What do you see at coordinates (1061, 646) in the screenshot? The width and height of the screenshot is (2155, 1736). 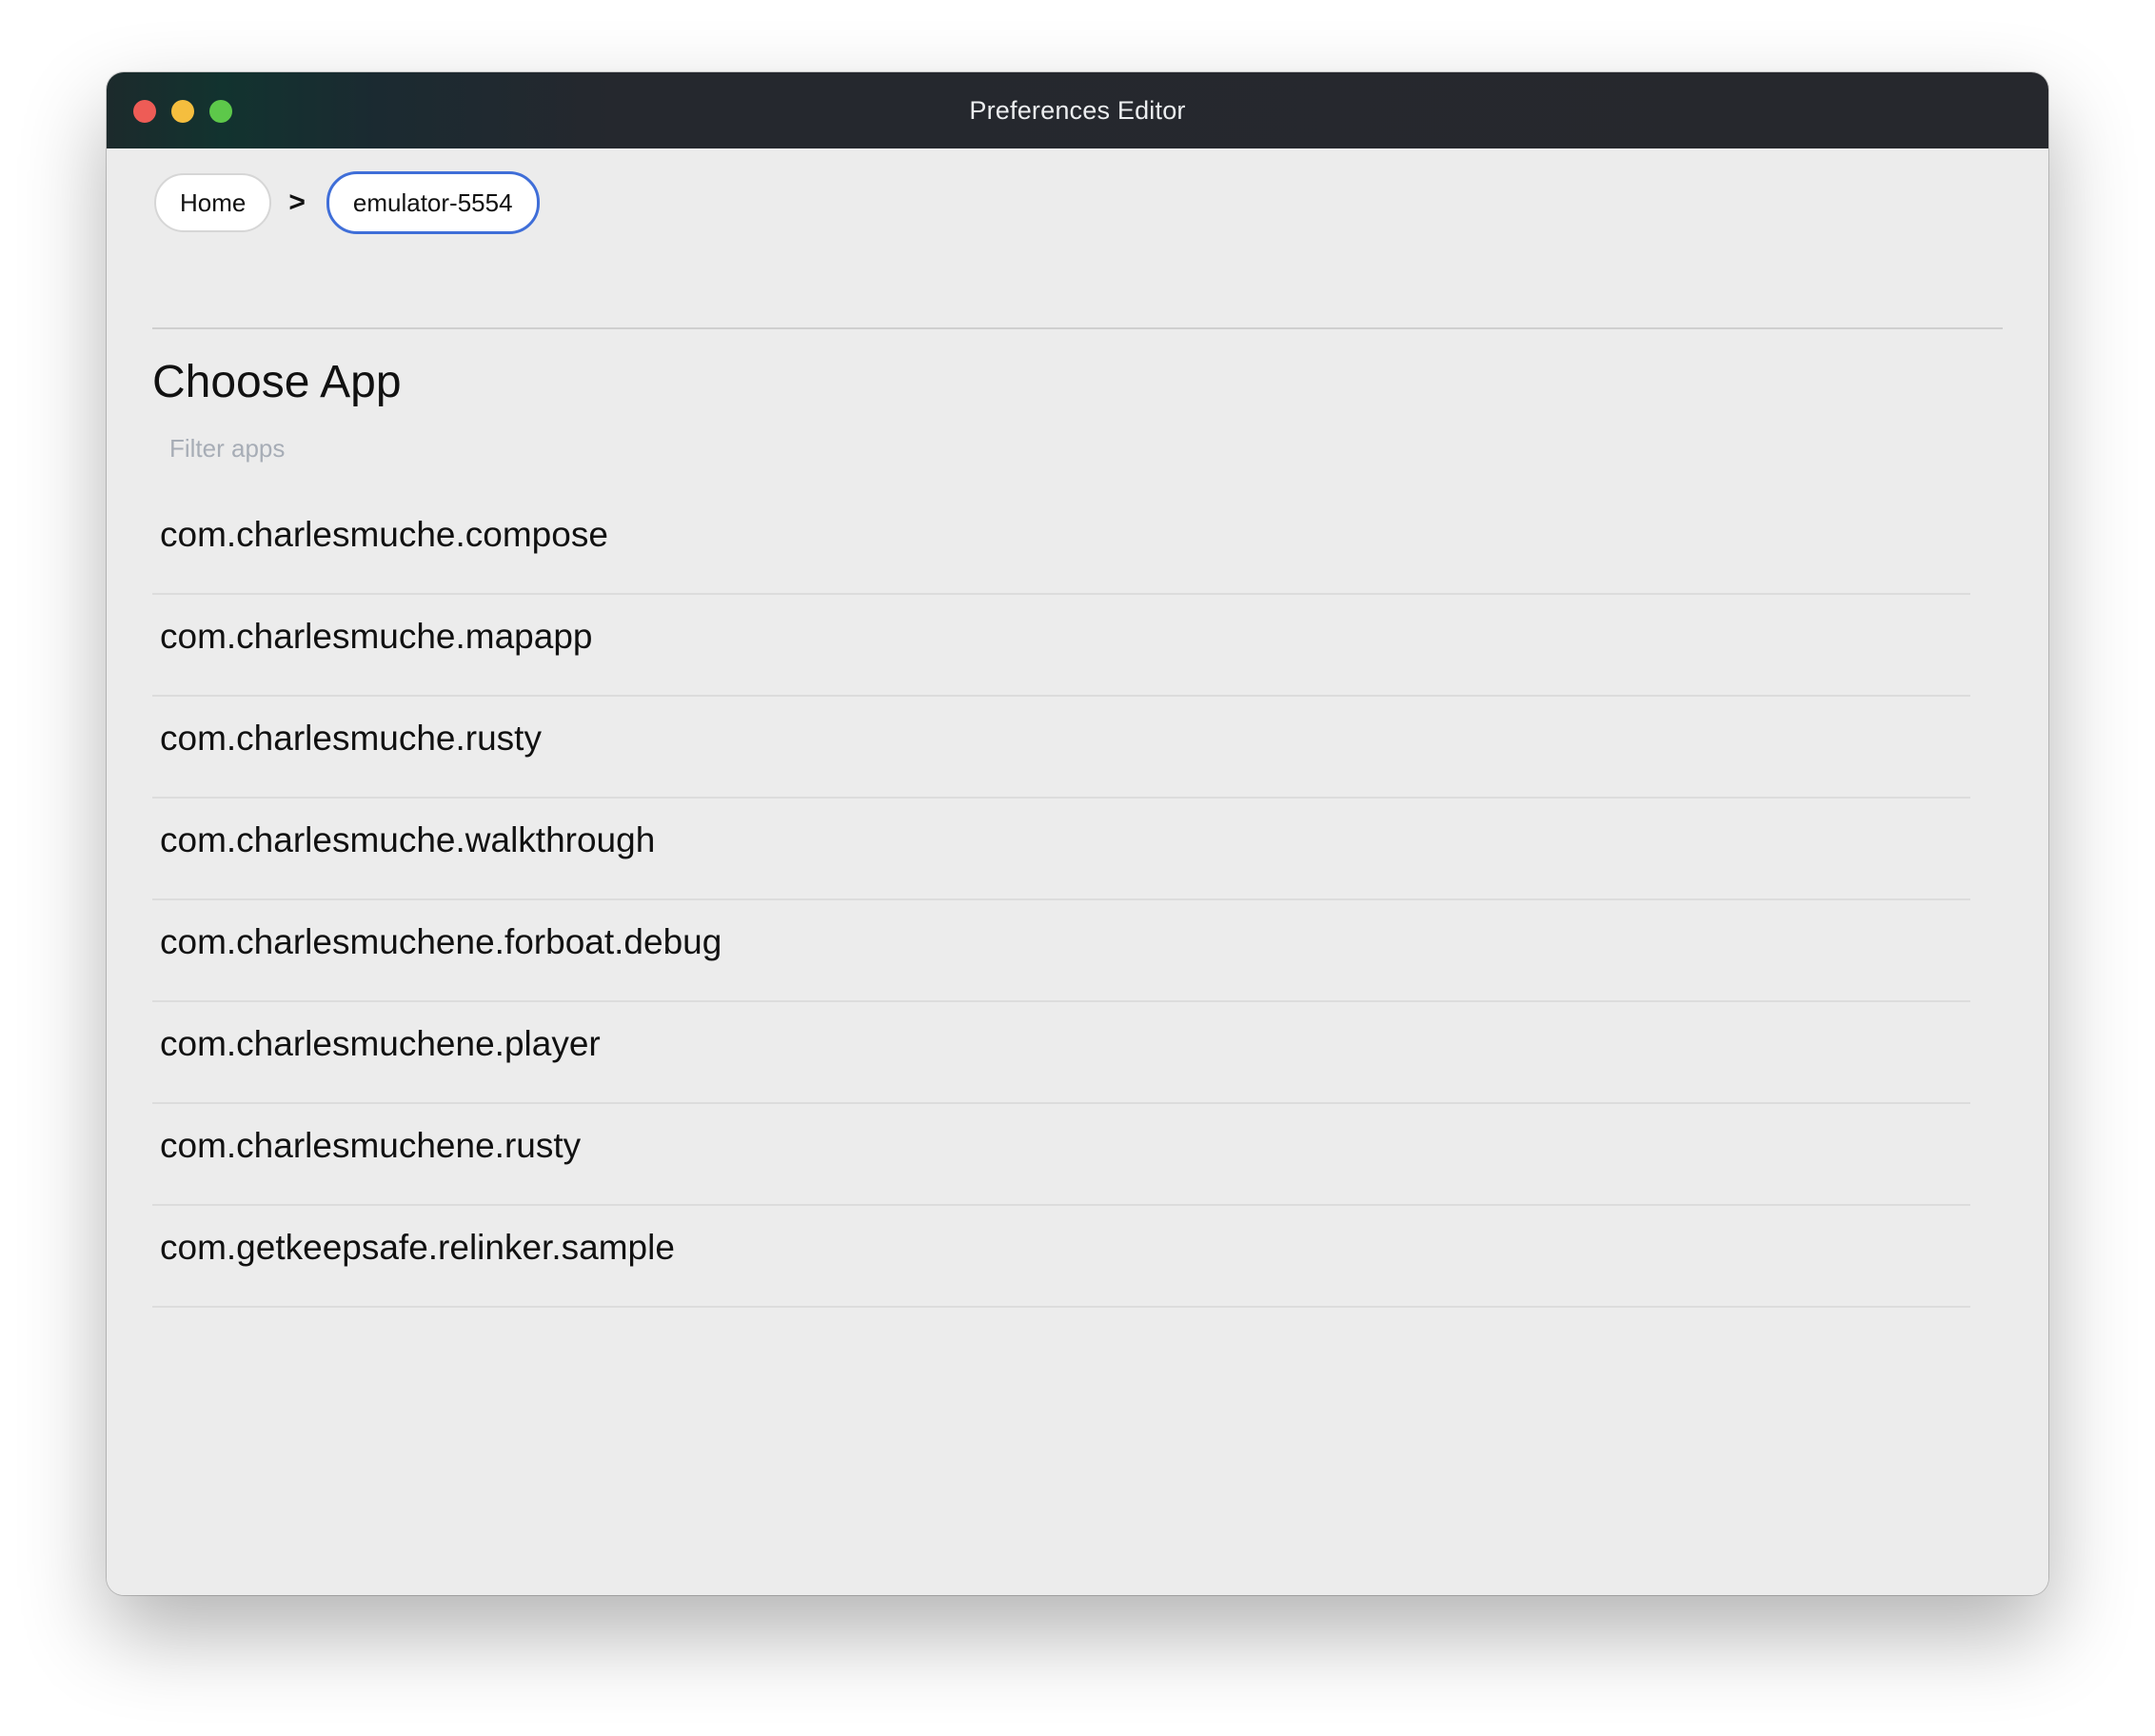 I see `app-list-item: com.charlesmuche.mapapp` at bounding box center [1061, 646].